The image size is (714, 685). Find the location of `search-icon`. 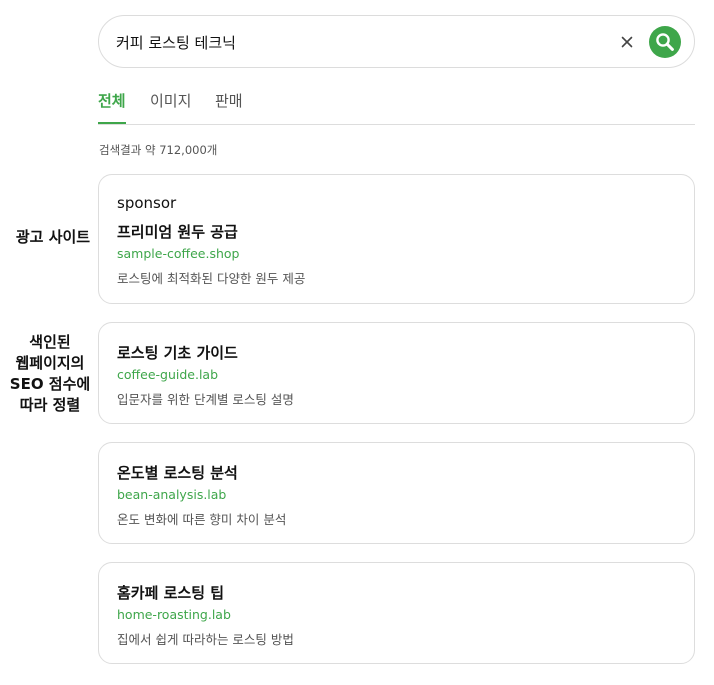

search-icon is located at coordinates (665, 42).